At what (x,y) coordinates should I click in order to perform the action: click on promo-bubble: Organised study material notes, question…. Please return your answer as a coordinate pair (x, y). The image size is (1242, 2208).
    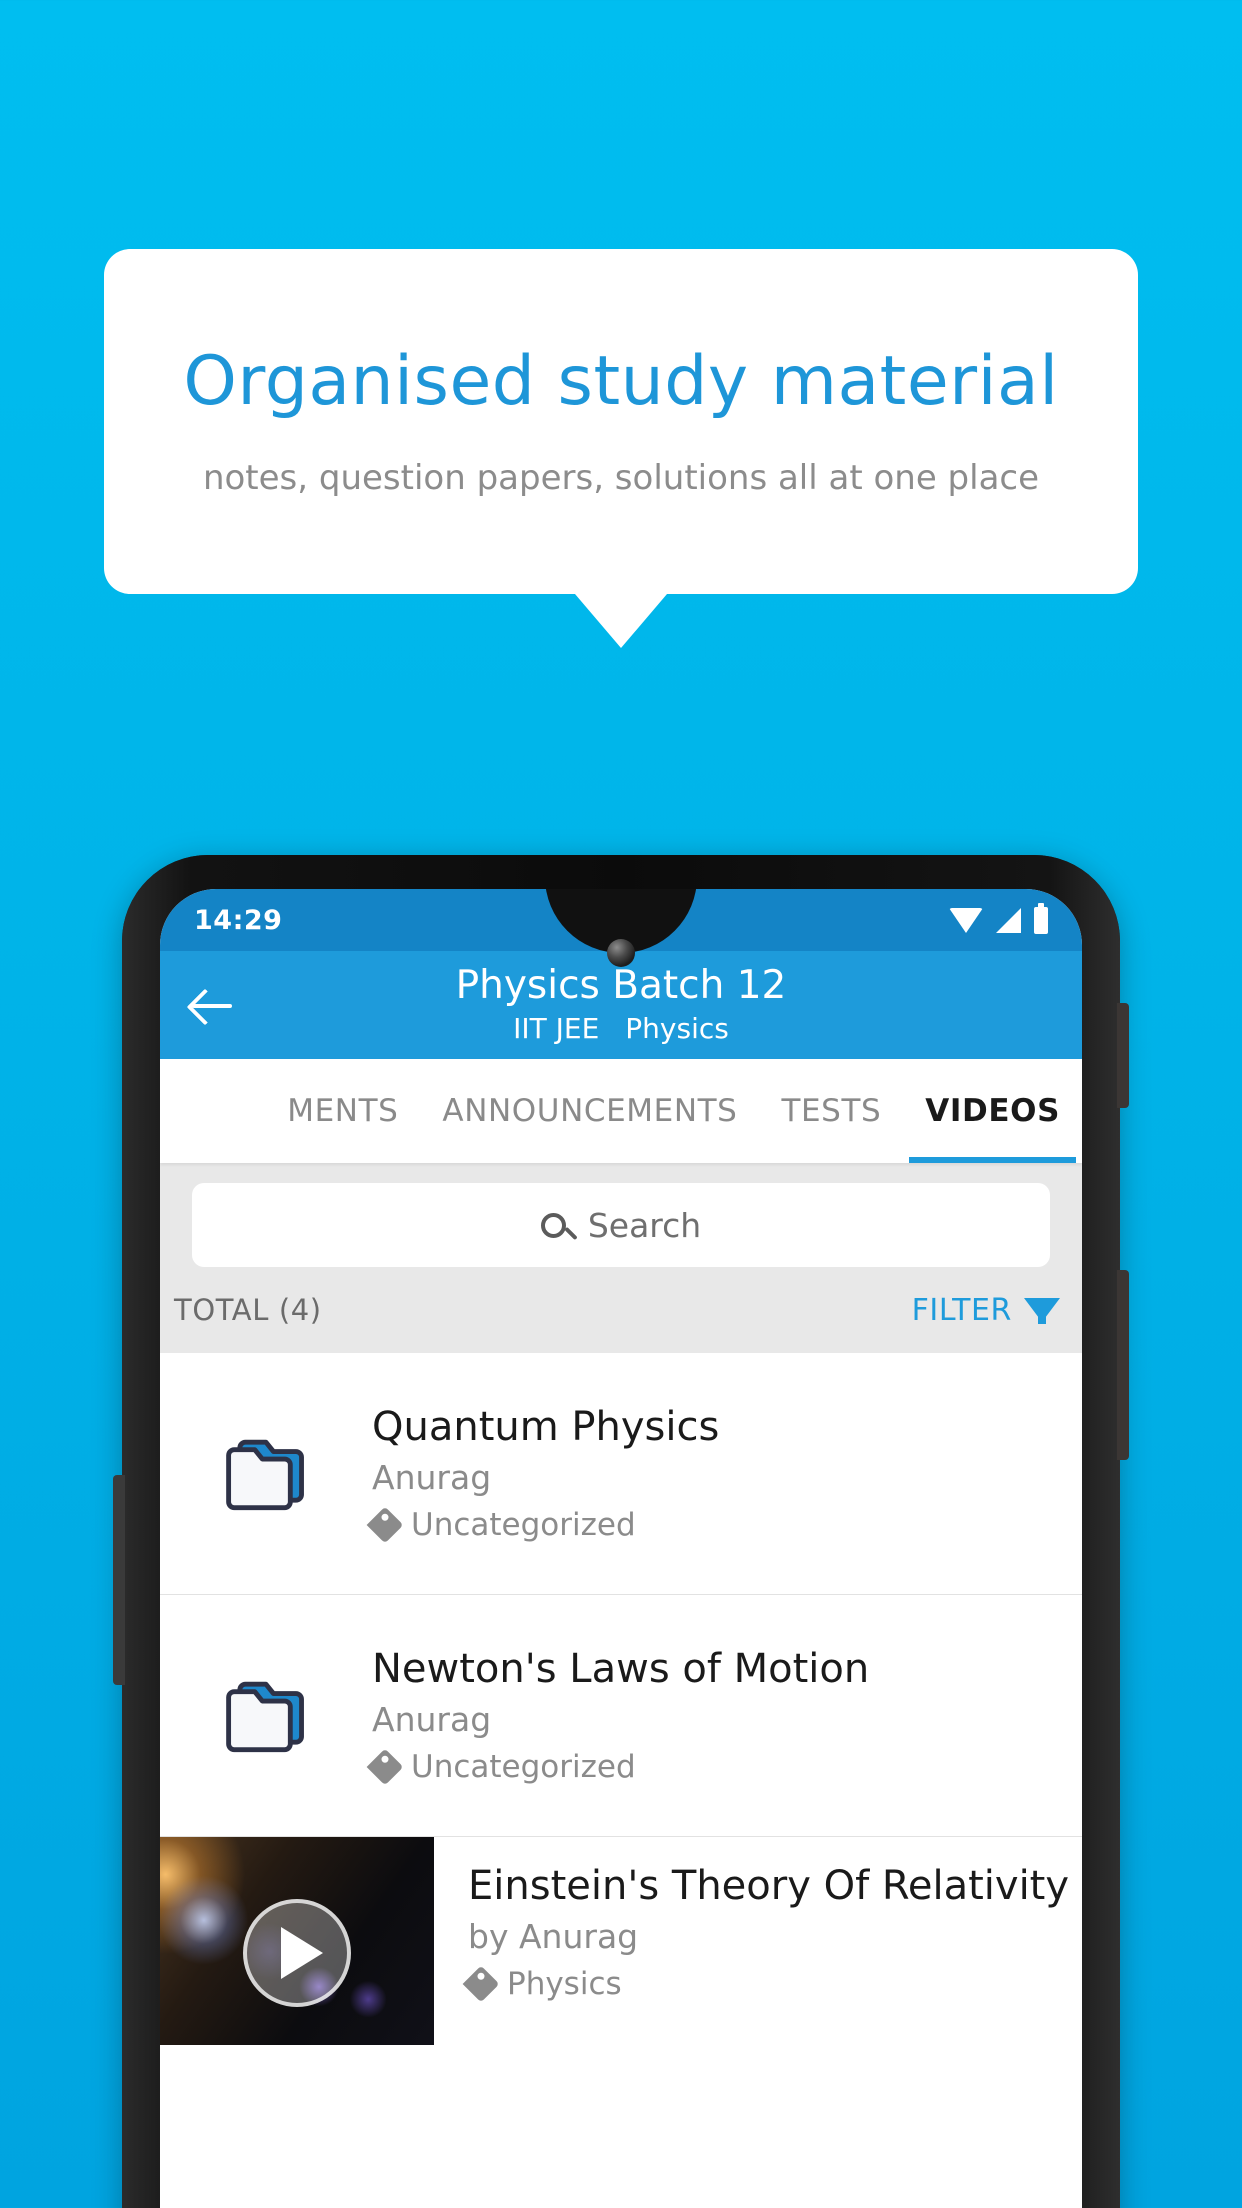
    Looking at the image, I should click on (621, 421).